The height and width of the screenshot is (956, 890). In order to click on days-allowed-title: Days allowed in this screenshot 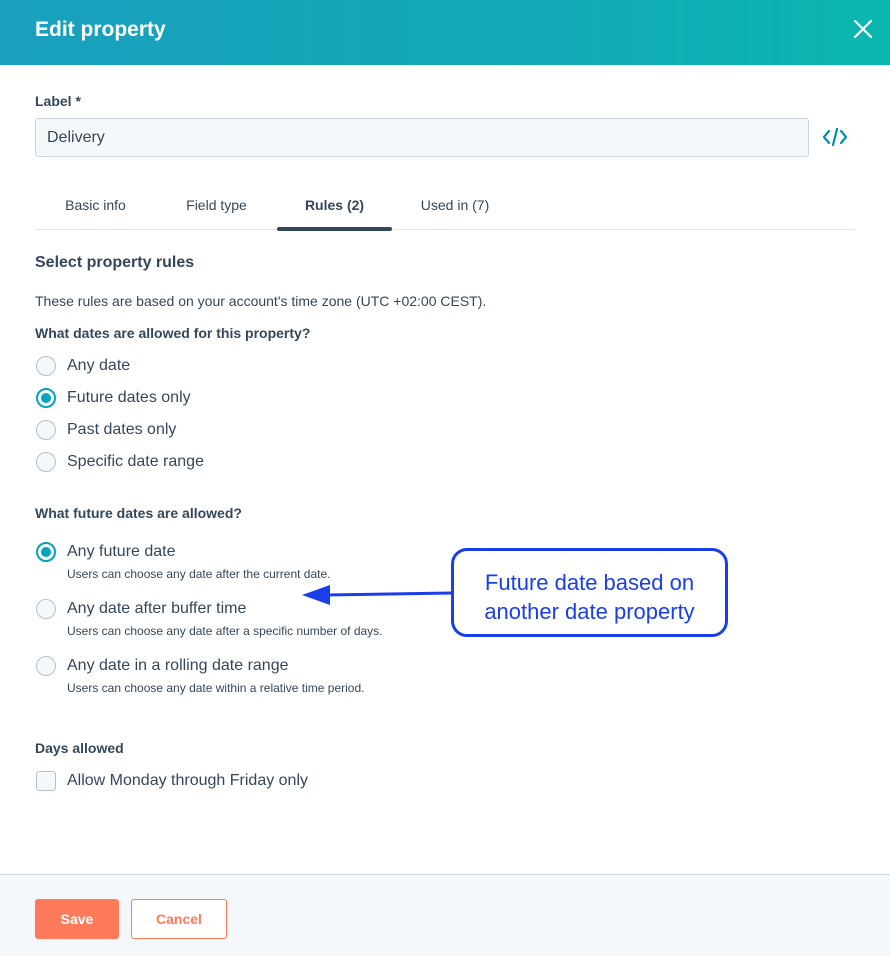, I will do `click(79, 748)`.